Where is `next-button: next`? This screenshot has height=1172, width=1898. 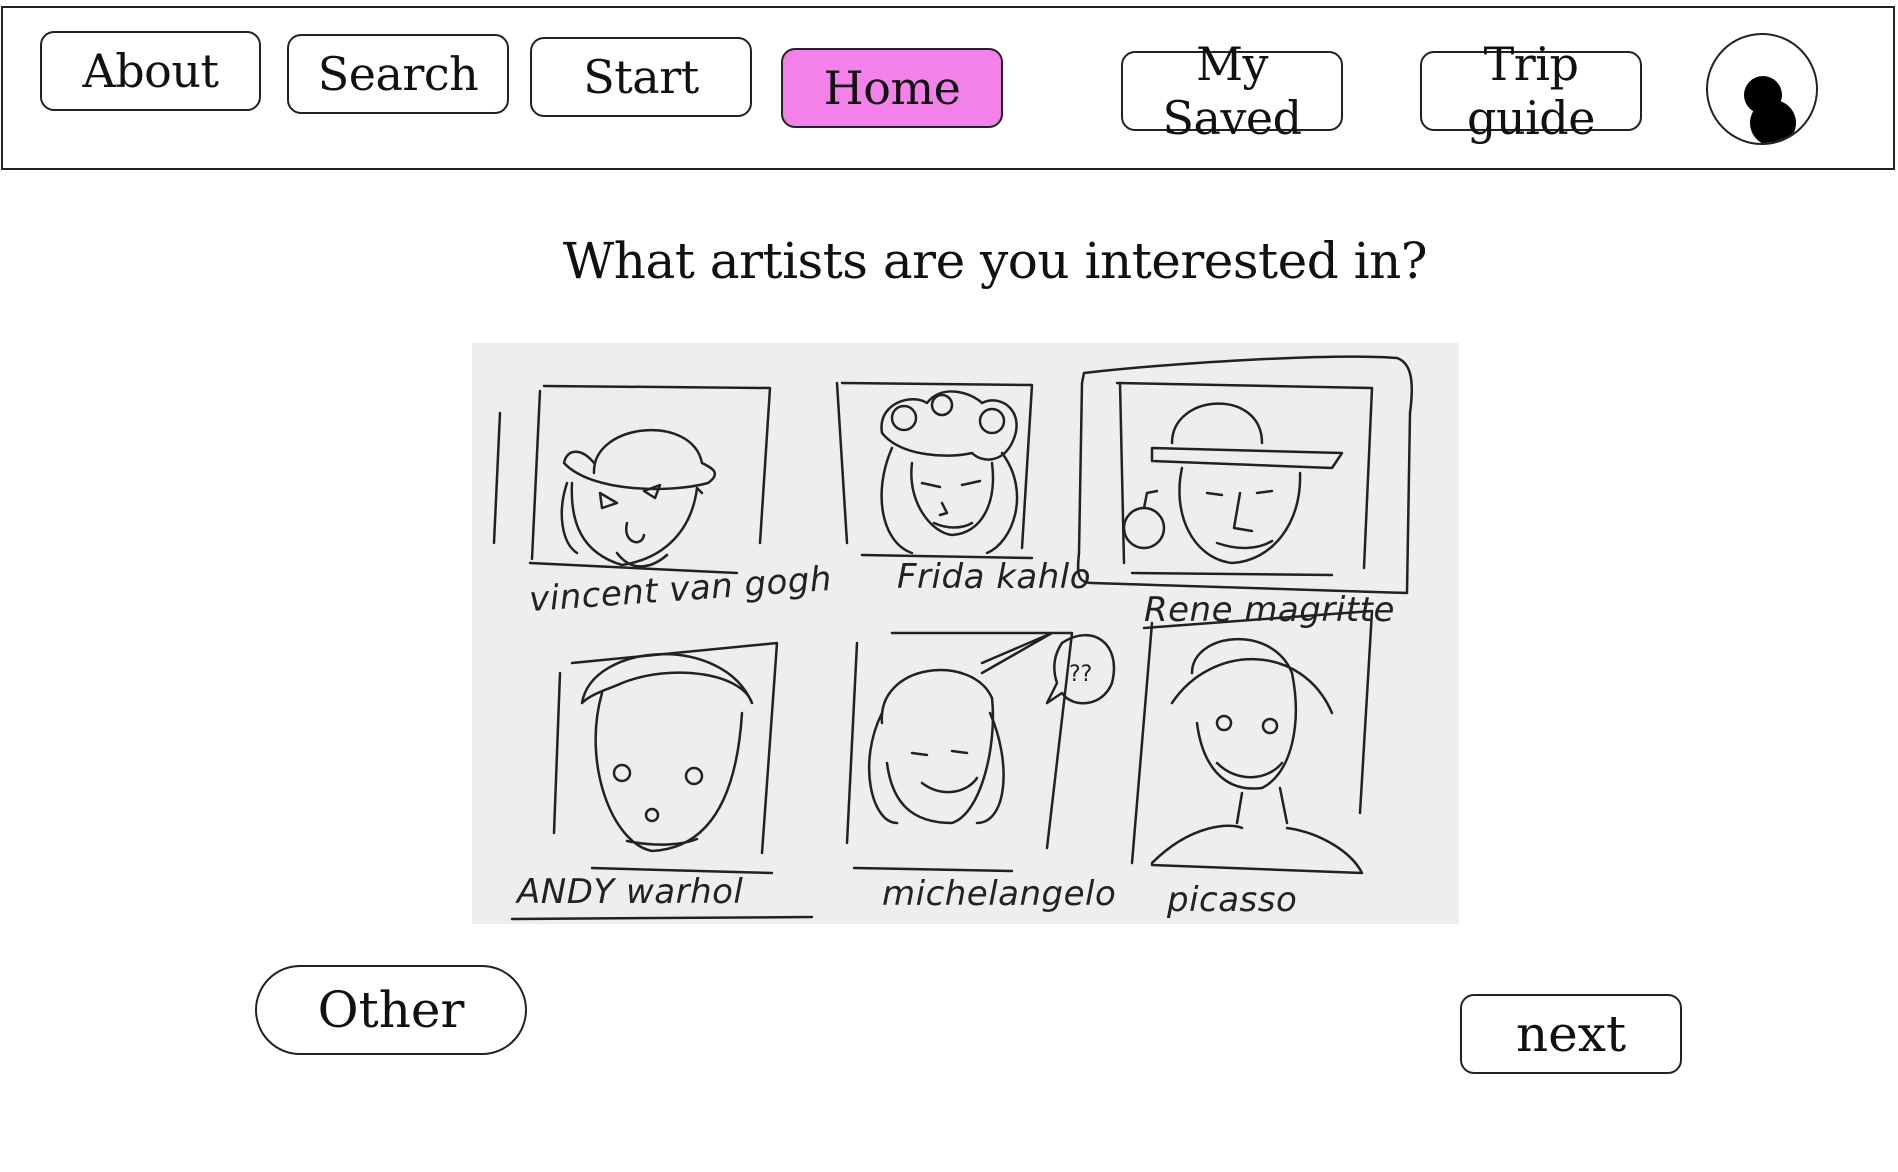 next-button: next is located at coordinates (1571, 1034).